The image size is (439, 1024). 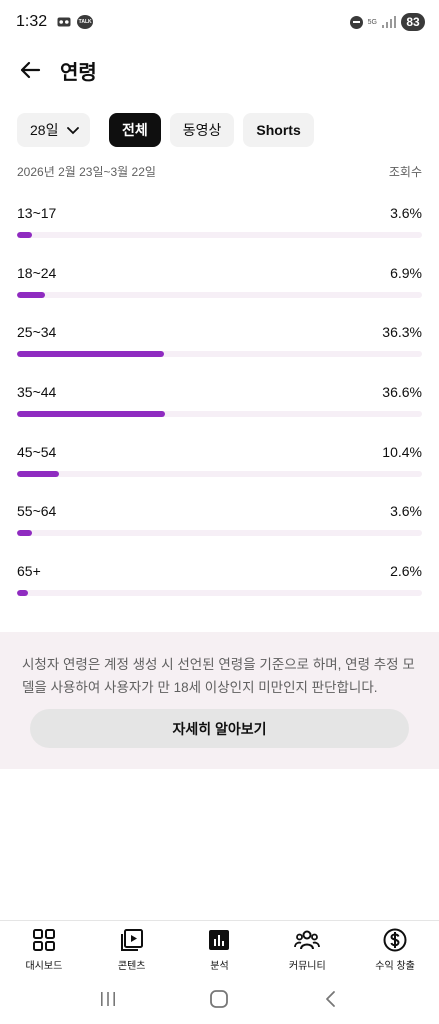 I want to click on chip-videos: 동영상, so click(x=202, y=130).